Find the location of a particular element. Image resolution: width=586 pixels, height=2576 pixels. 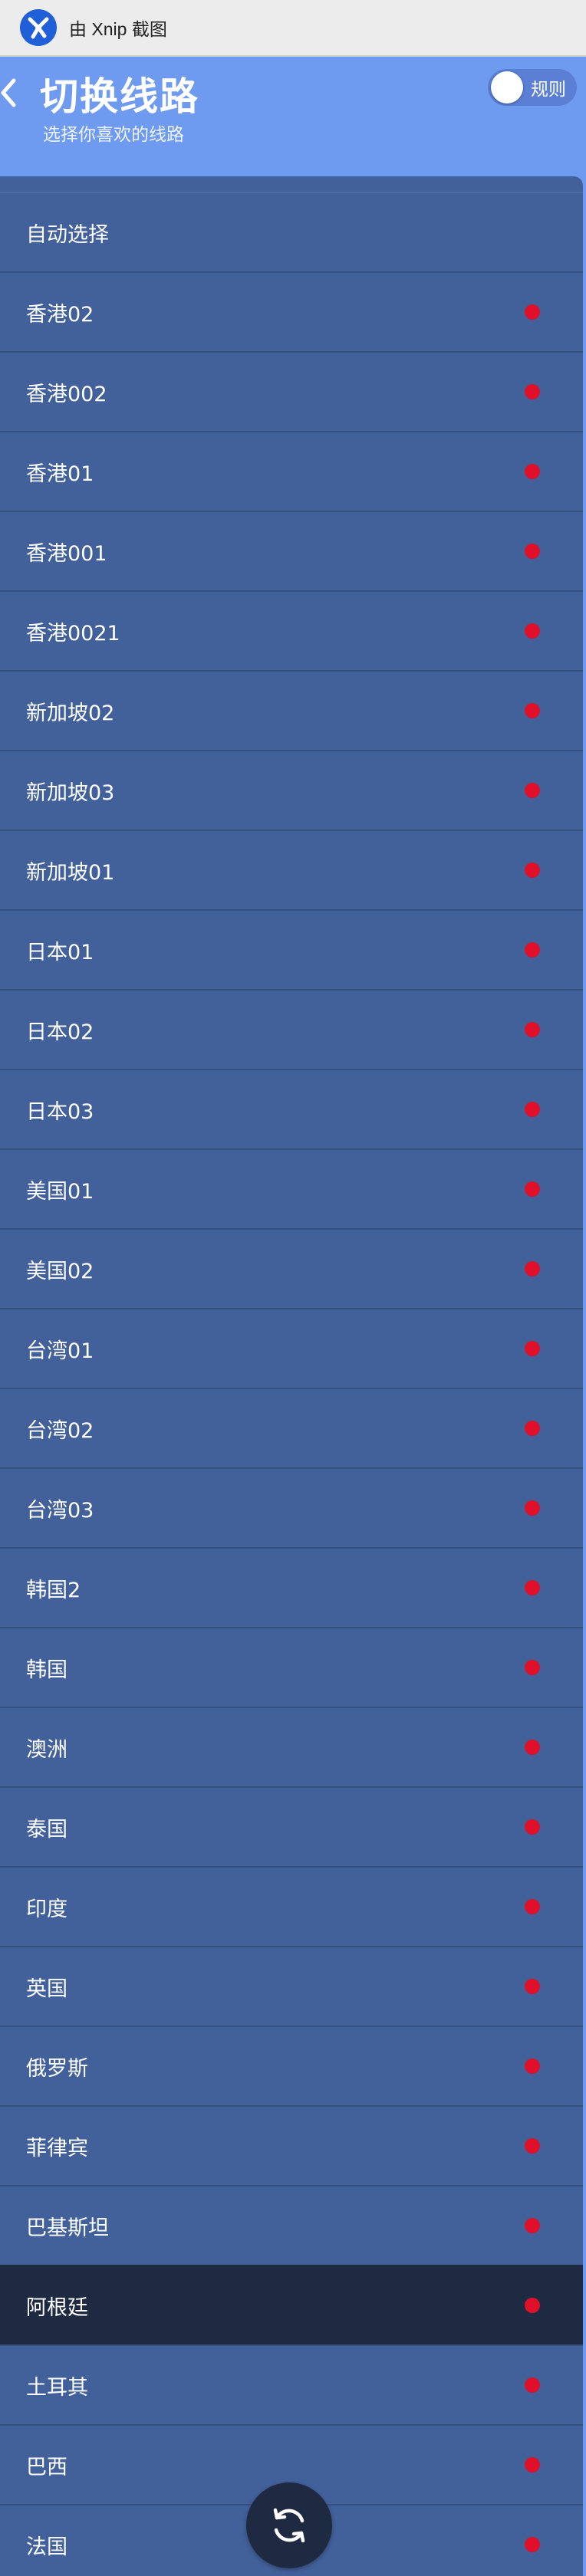

route-label: 新加坡03 is located at coordinates (71, 792).